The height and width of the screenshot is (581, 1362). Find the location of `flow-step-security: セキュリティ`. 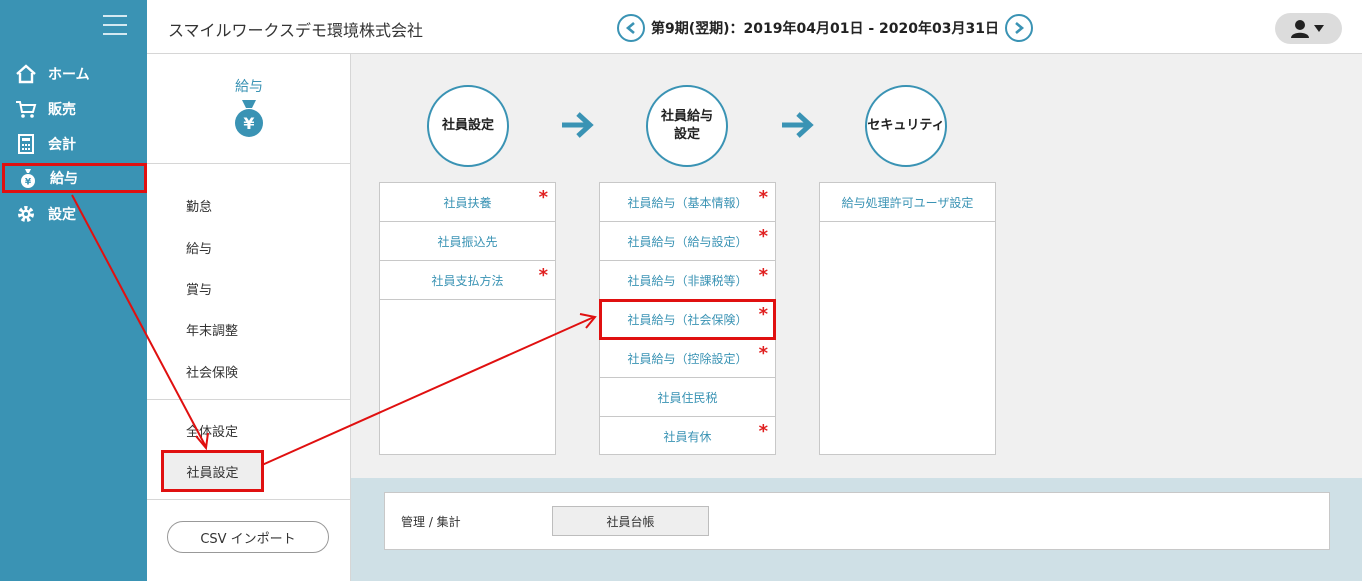

flow-step-security: セキュリティ is located at coordinates (906, 126).